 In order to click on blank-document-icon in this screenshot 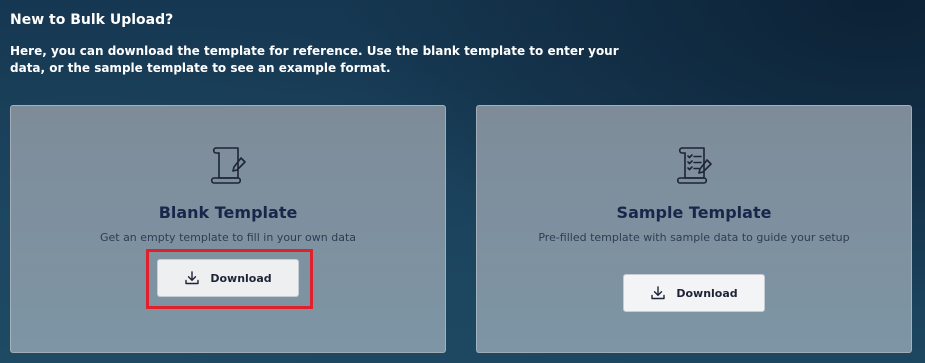, I will do `click(228, 165)`.